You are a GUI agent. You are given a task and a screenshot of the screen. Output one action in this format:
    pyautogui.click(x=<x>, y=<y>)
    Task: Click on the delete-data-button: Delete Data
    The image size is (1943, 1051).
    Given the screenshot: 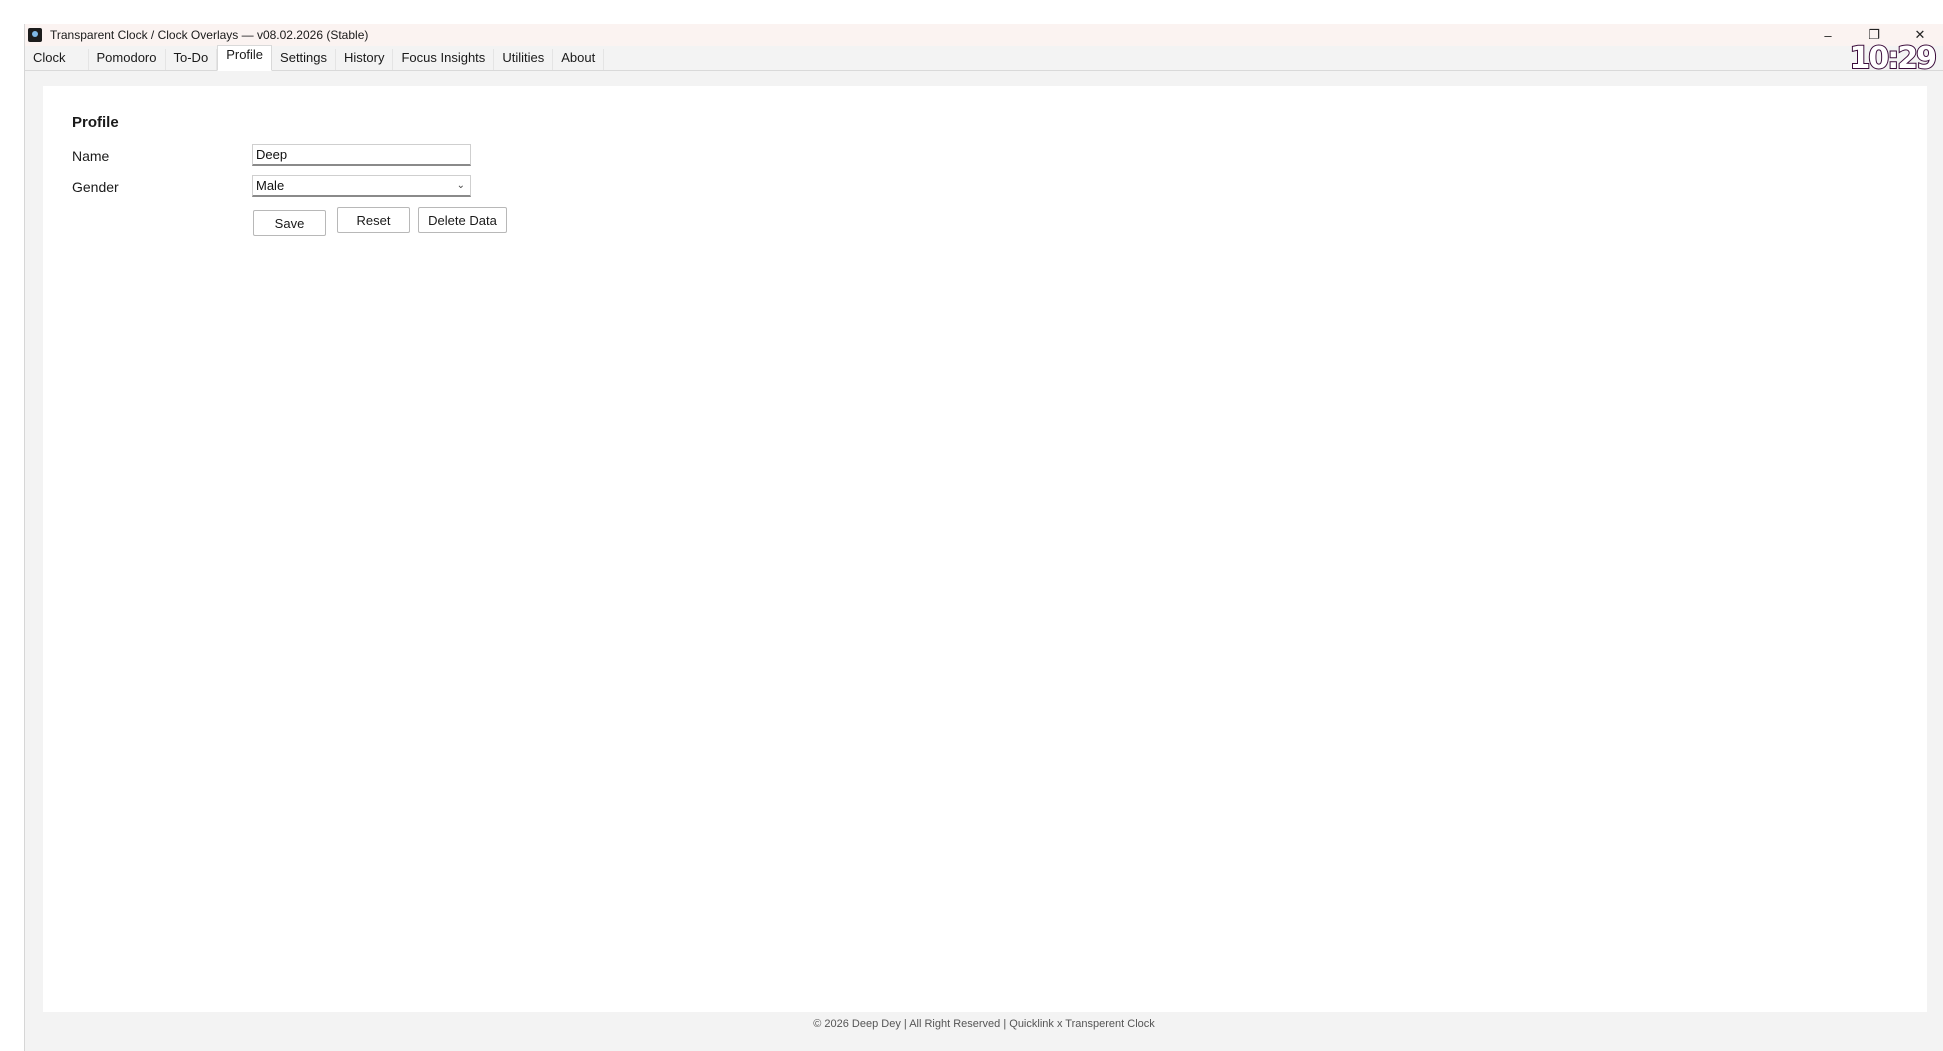 What is the action you would take?
    pyautogui.click(x=462, y=220)
    